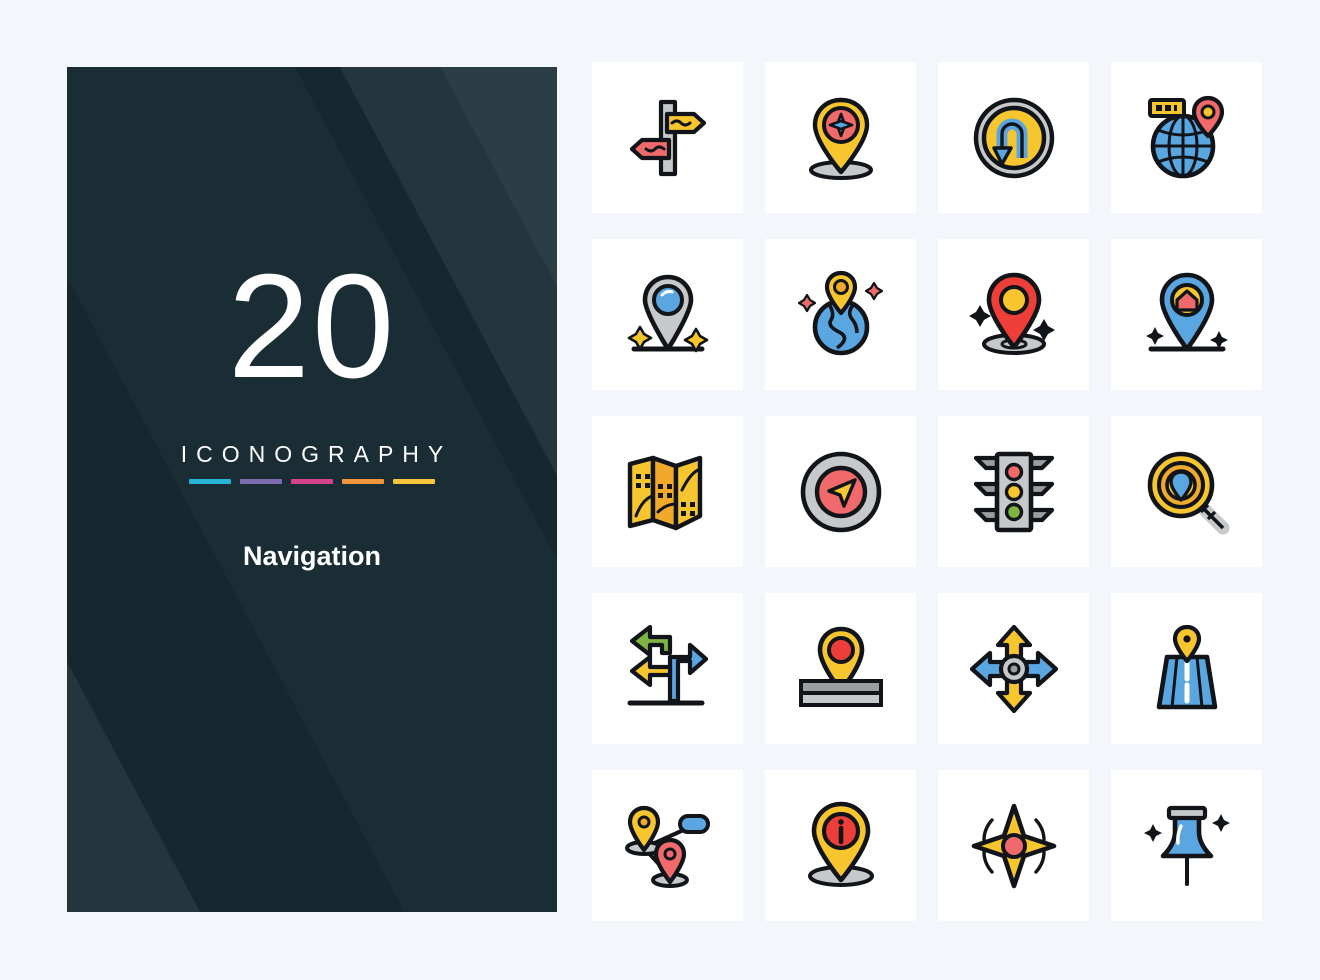 The height and width of the screenshot is (980, 1320). I want to click on folded-map-icon, so click(664, 492).